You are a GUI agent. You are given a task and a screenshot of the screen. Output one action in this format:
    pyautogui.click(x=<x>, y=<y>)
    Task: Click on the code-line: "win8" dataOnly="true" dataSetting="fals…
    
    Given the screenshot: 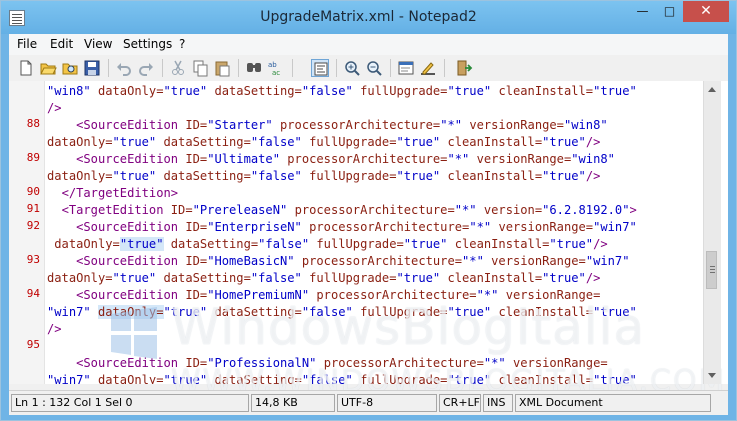 What is the action you would take?
    pyautogui.click(x=342, y=91)
    